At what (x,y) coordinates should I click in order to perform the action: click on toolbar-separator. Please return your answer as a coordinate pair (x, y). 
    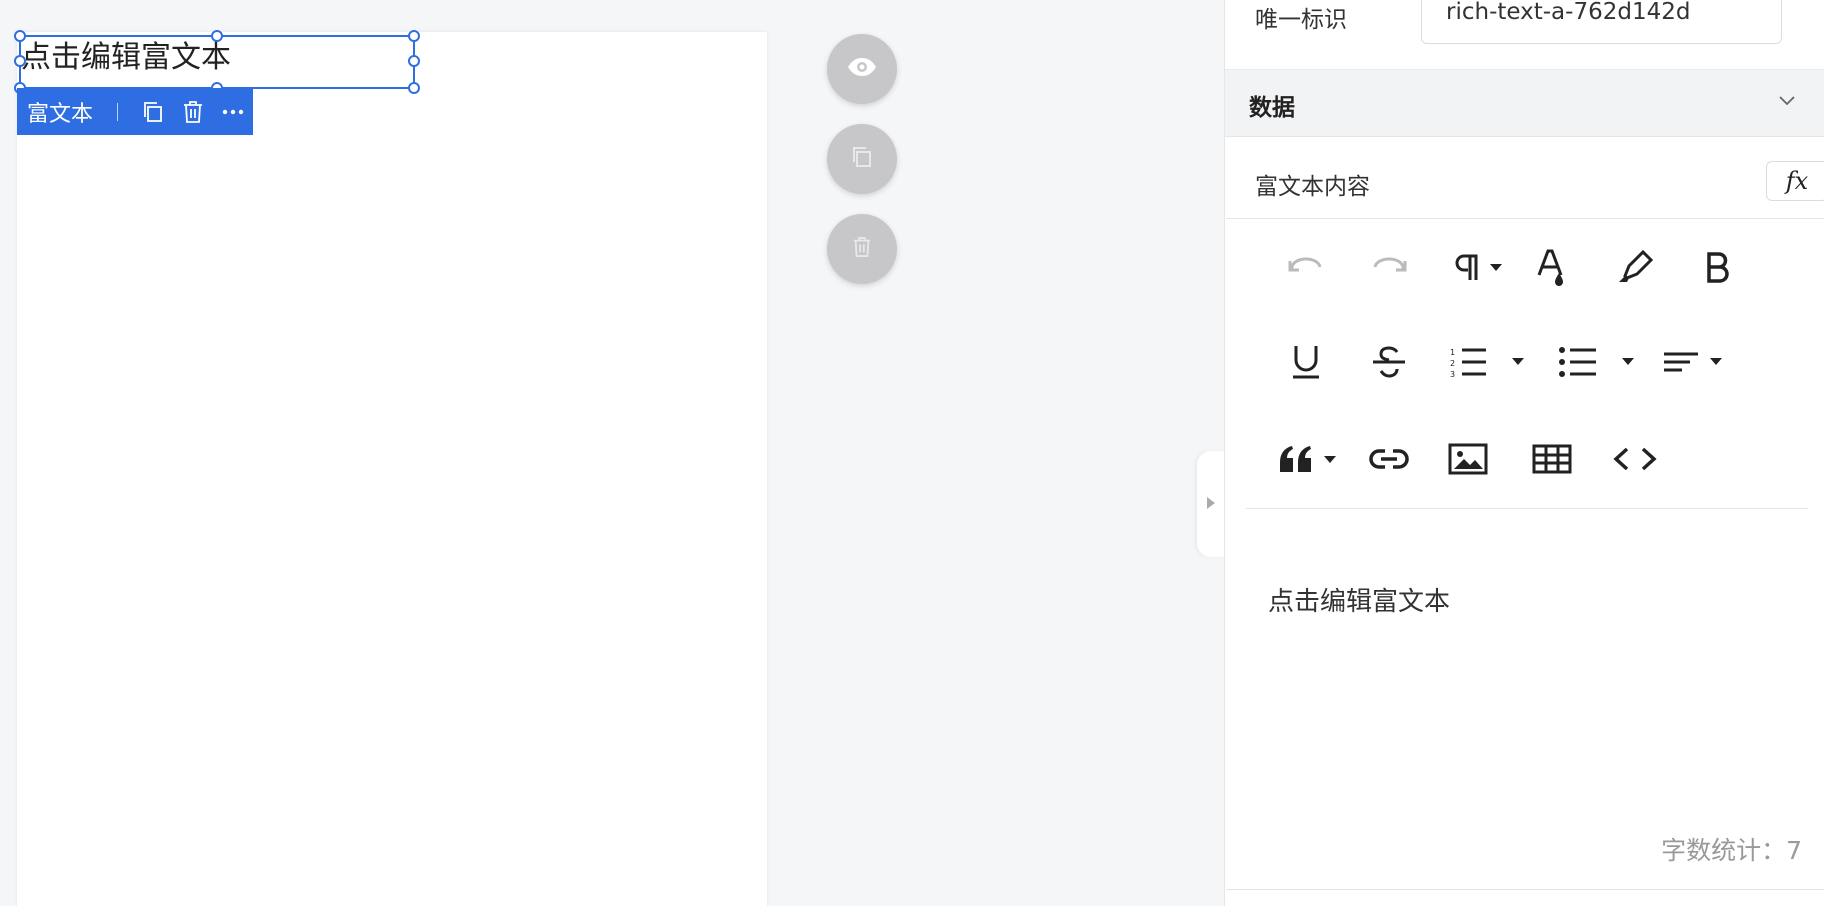
    Looking at the image, I should click on (117, 111).